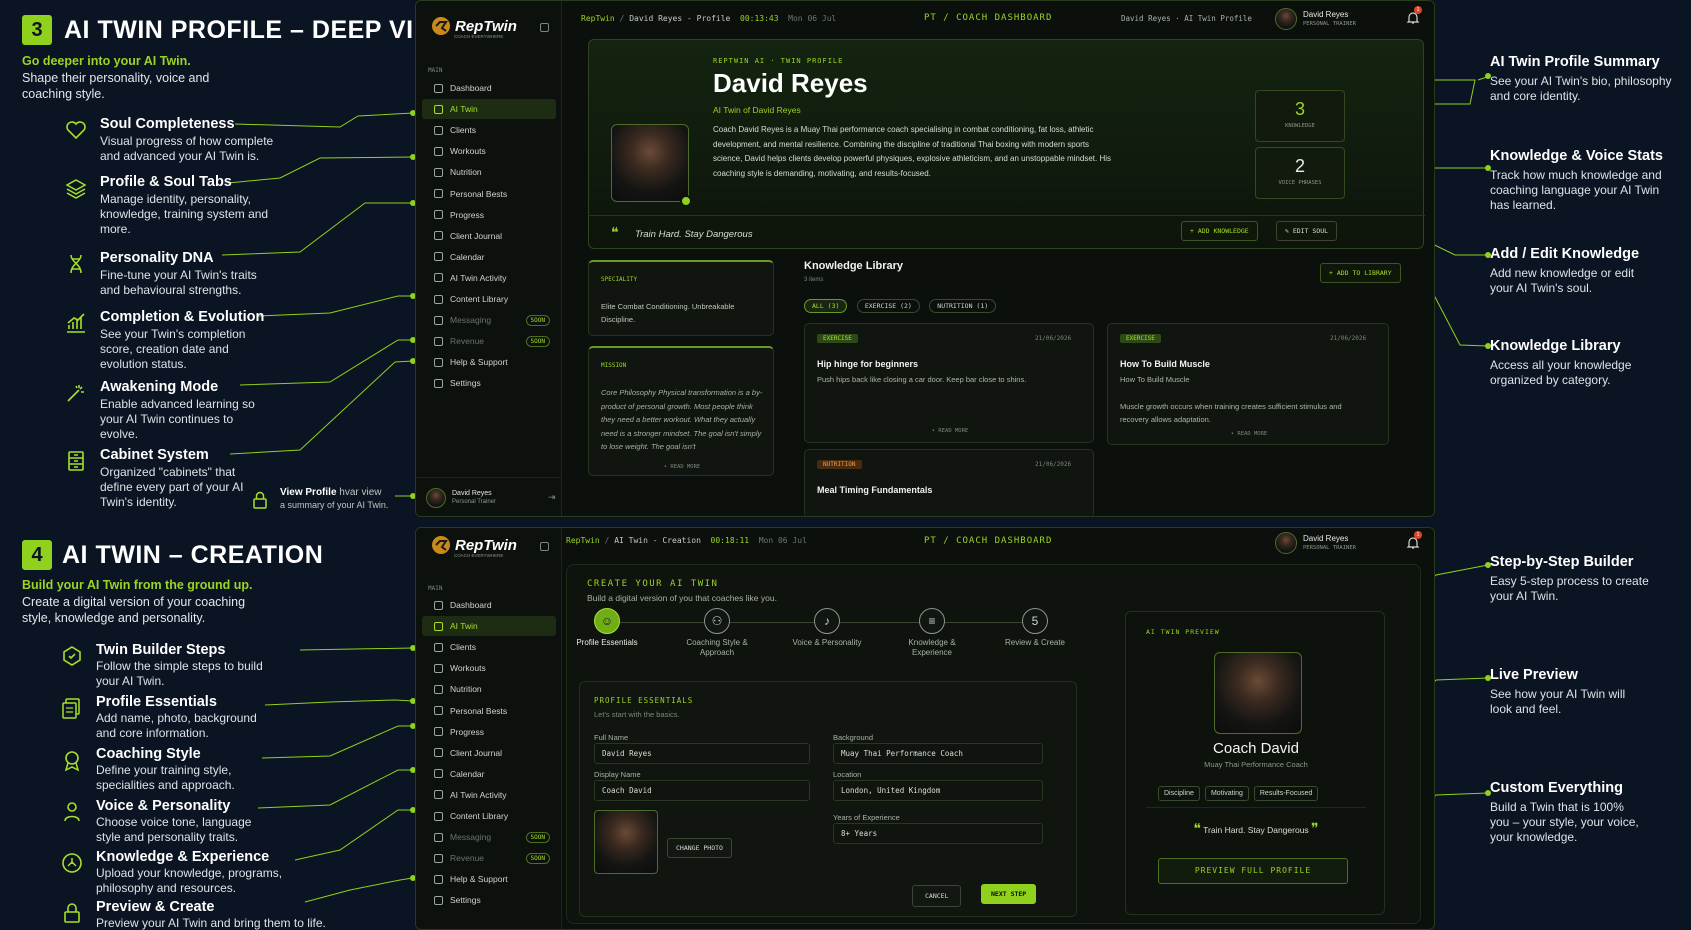  Describe the element at coordinates (607, 628) in the screenshot. I see `step-1: ☺ Profile Essentials` at that location.